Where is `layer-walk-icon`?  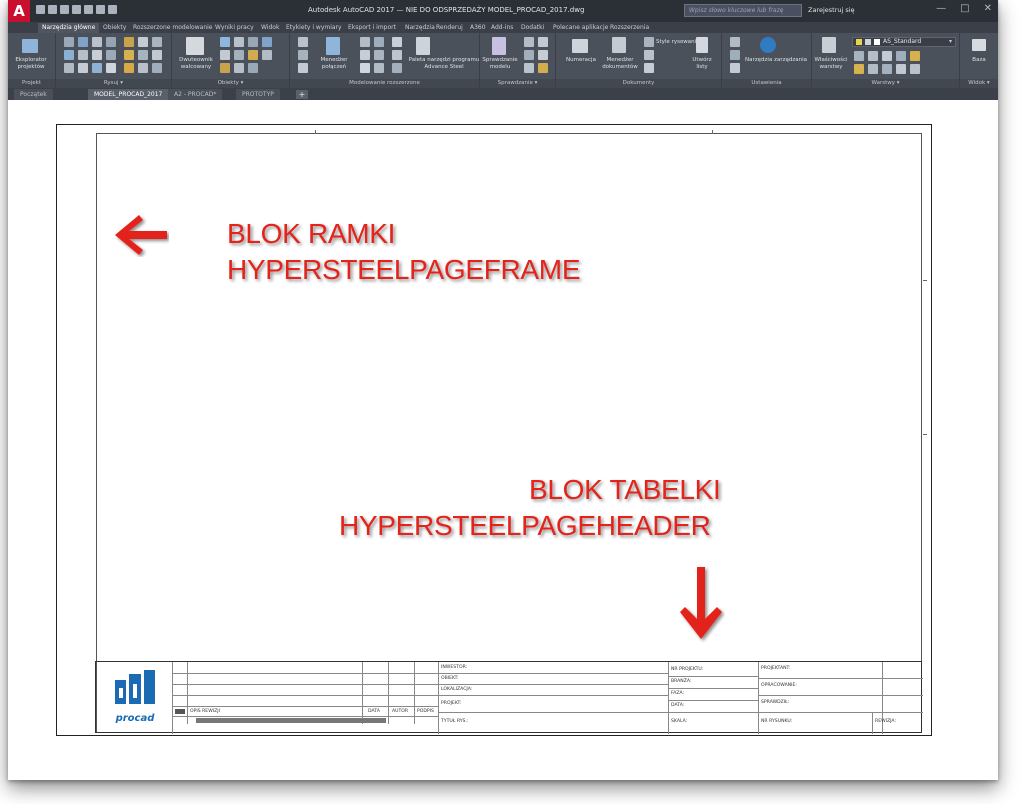 layer-walk-icon is located at coordinates (887, 69).